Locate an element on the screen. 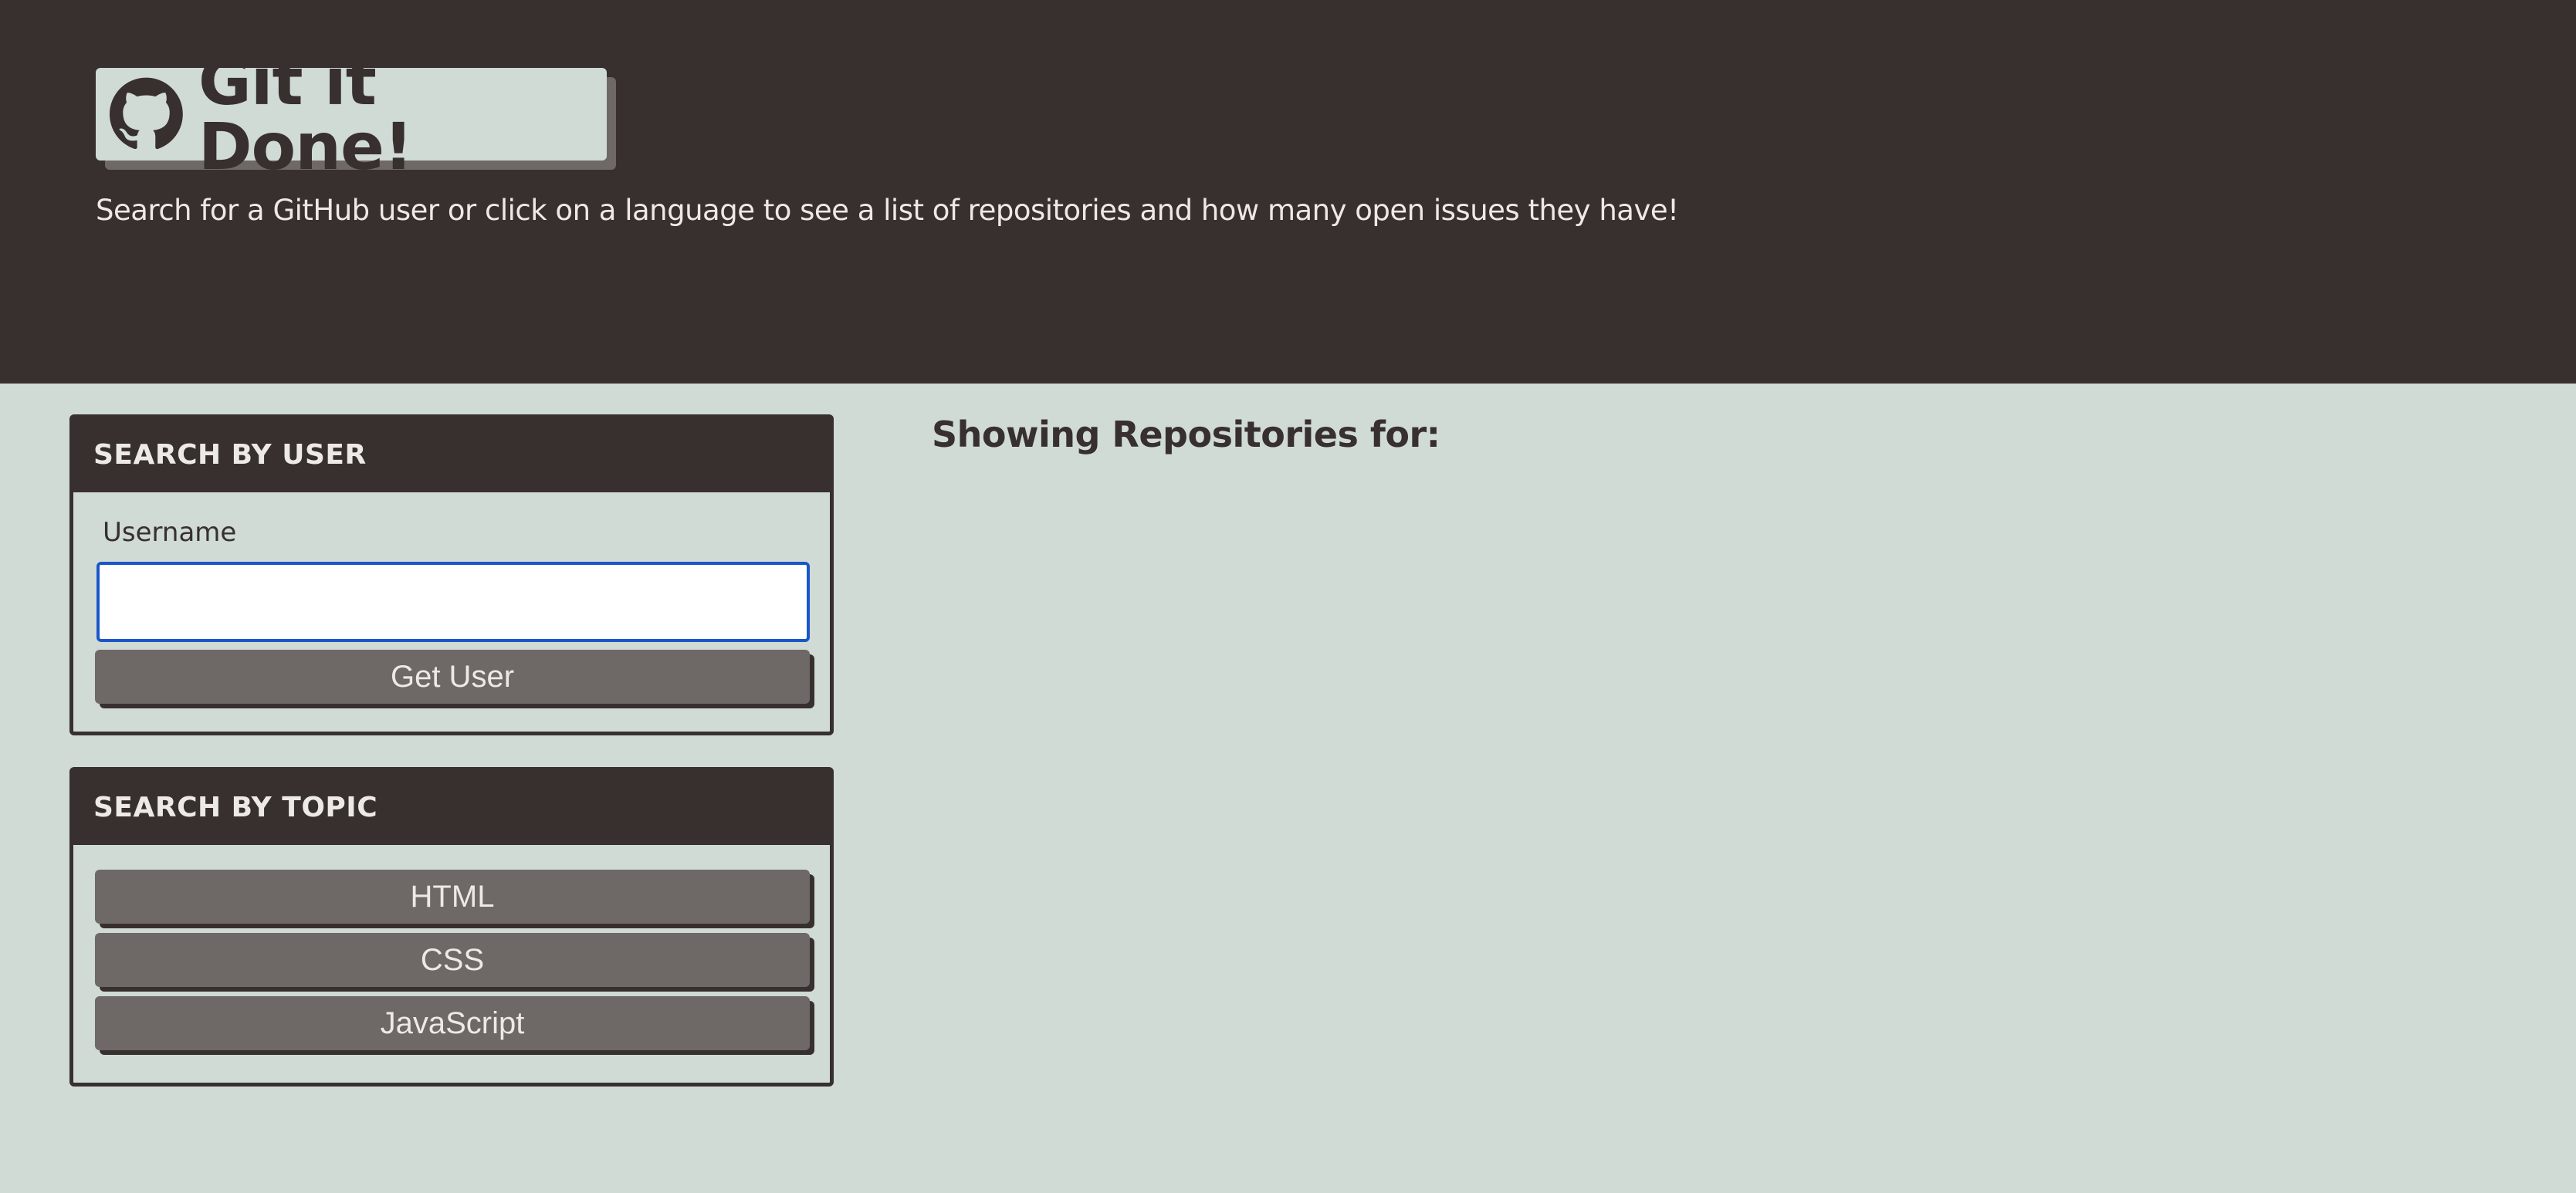  repositories-heading: Showing Repositories for: is located at coordinates (1186, 434).